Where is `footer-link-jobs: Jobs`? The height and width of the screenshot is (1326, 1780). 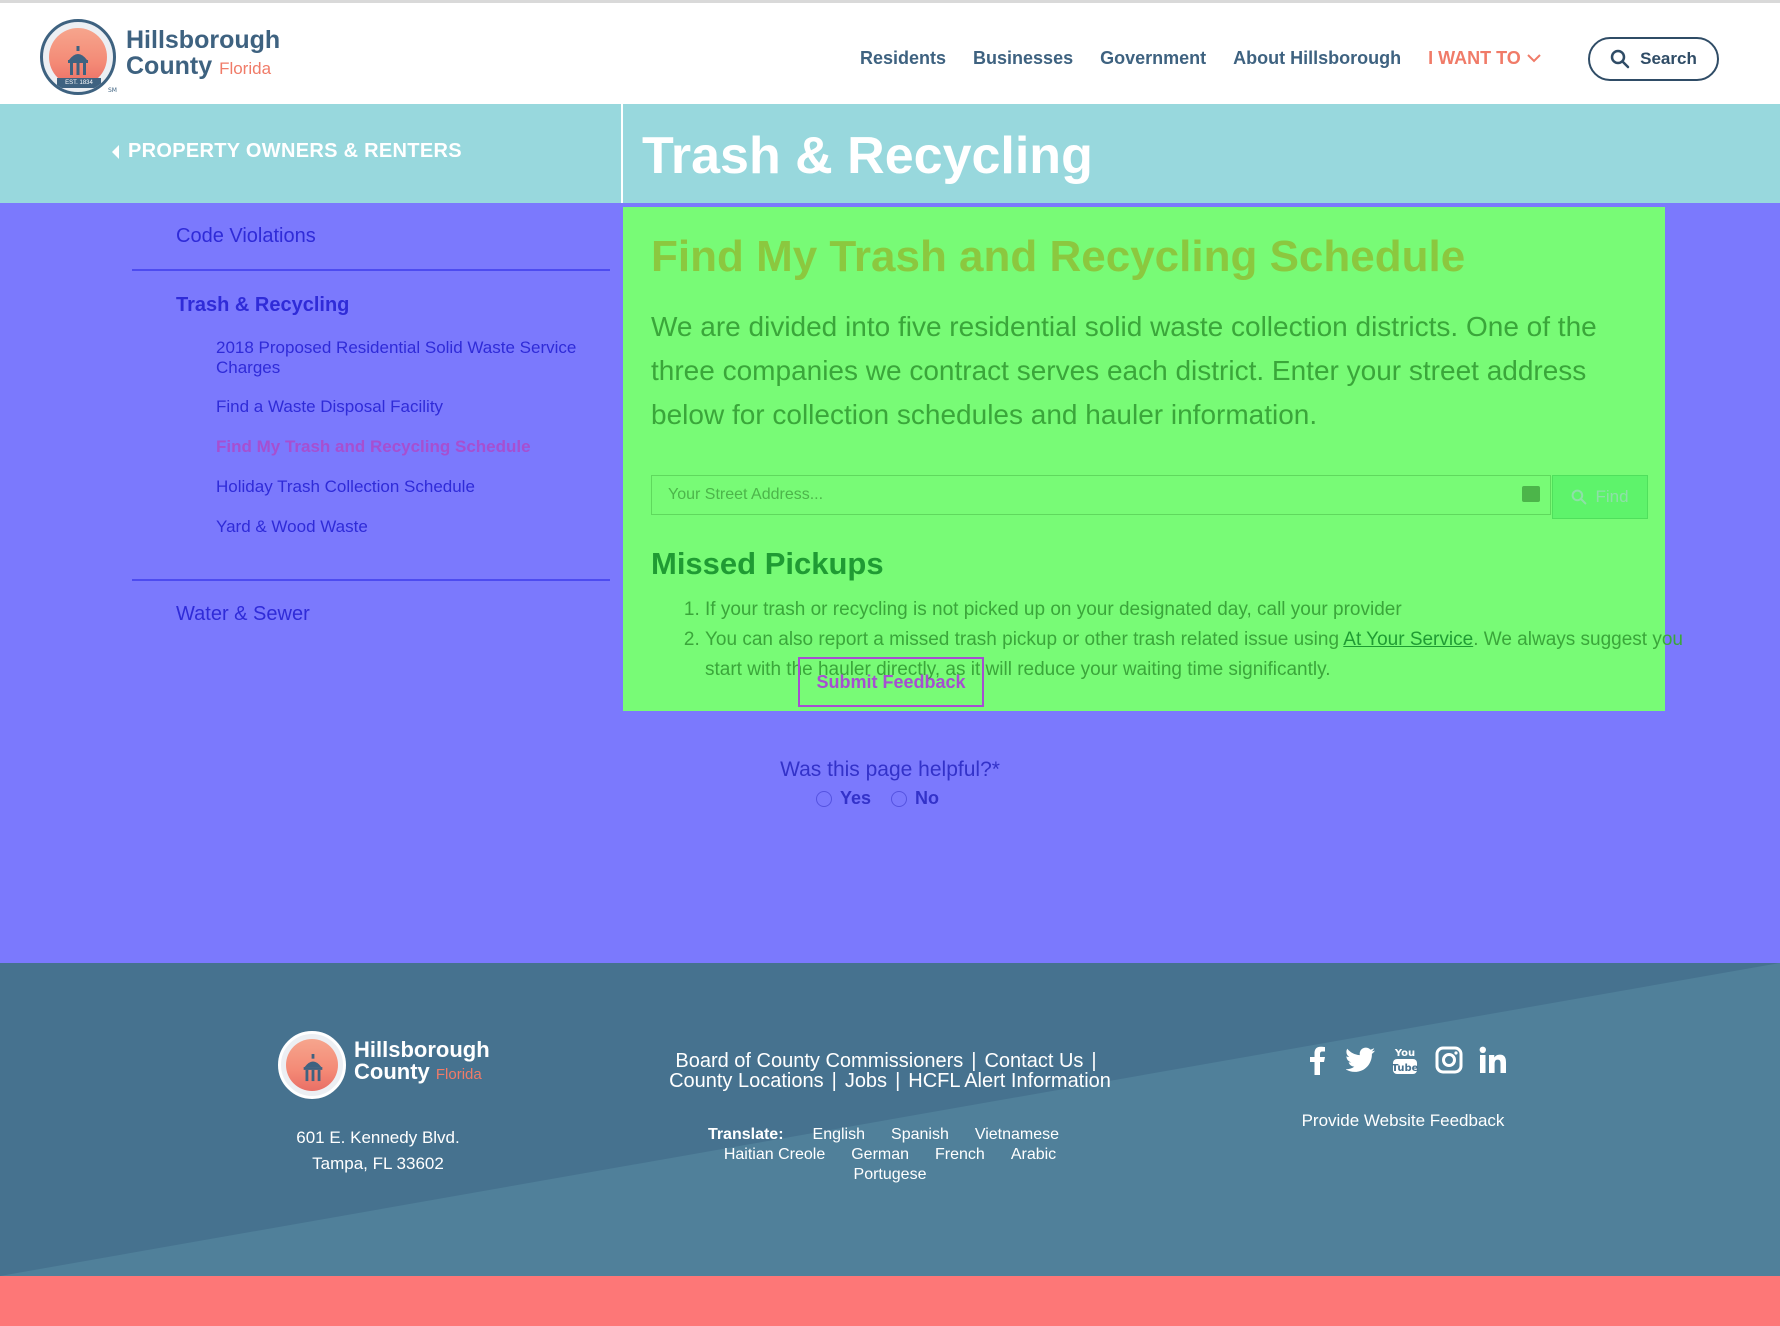 footer-link-jobs: Jobs is located at coordinates (866, 1081).